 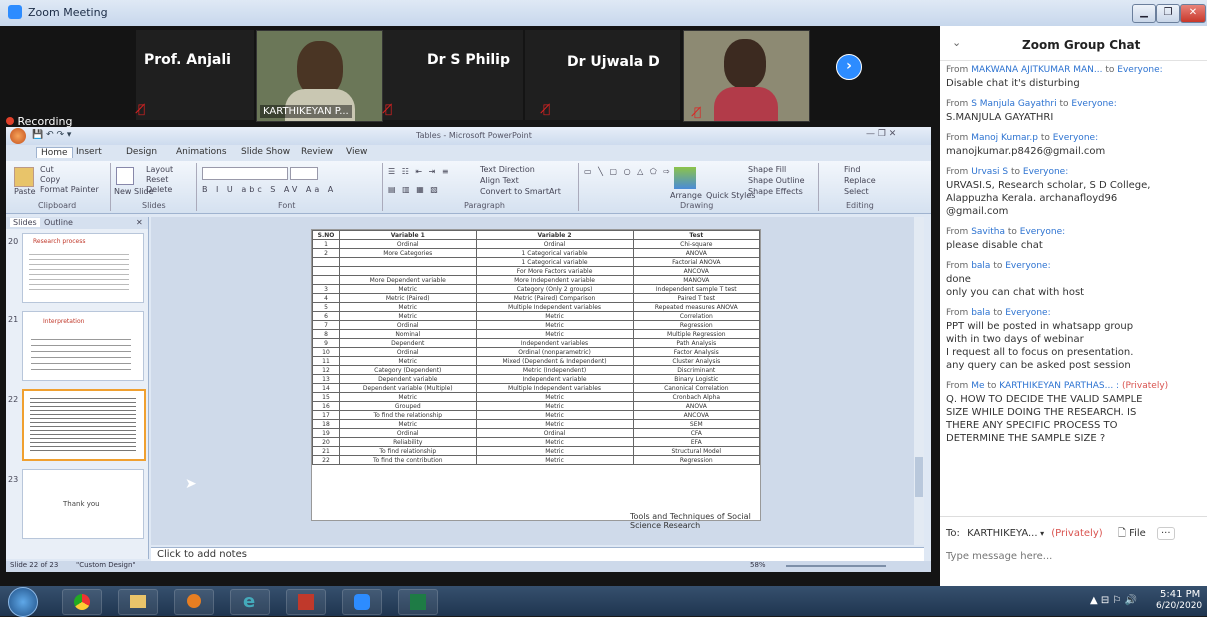 I want to click on chevron-down-icon: ⌄, so click(x=956, y=42).